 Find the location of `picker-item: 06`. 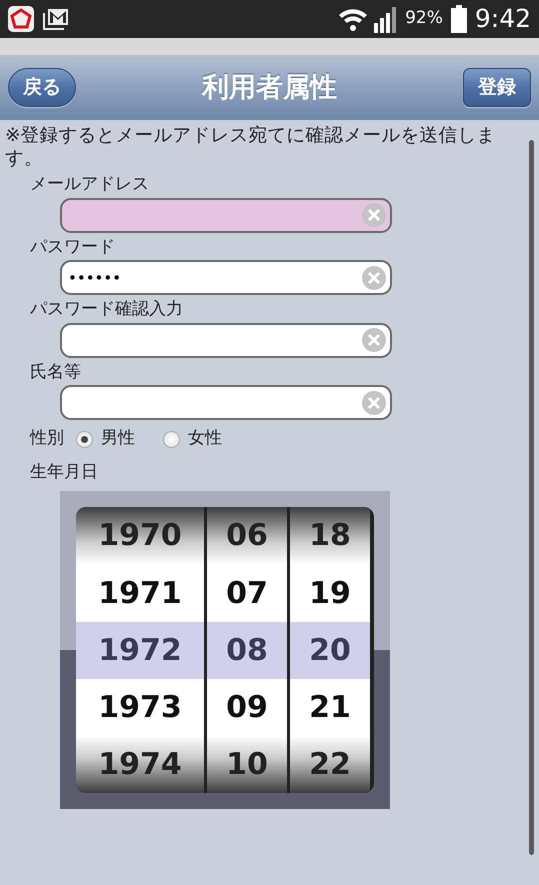

picker-item: 06 is located at coordinates (247, 535).